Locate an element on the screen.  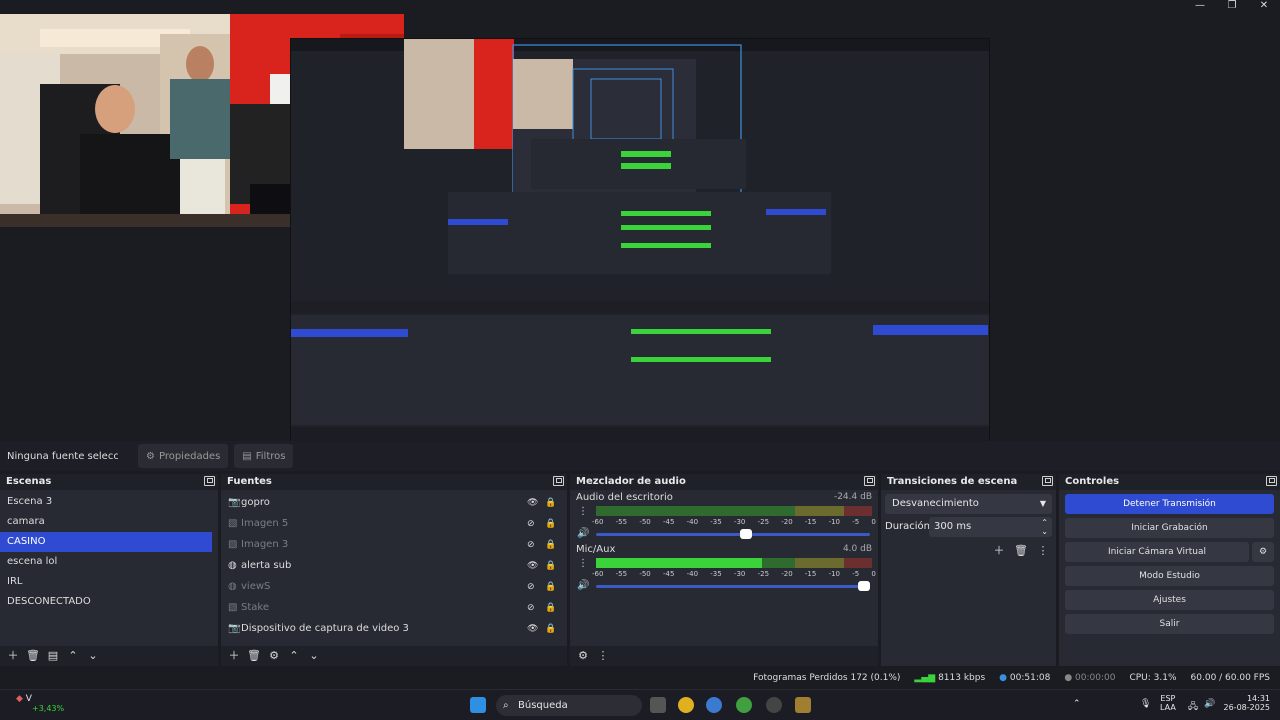
source-item-imagen-5: ▧ Imagen 5 ⊘ 🔒 is located at coordinates (394, 523).